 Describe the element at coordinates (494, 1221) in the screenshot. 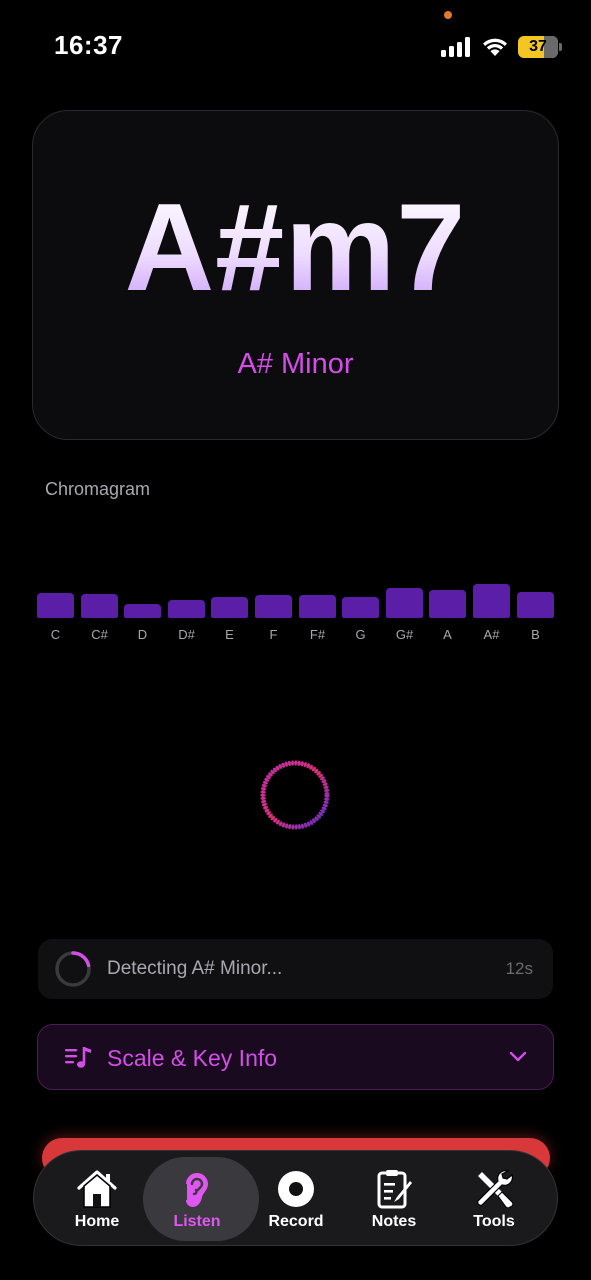

I see `tab-tools-label: Tools` at that location.